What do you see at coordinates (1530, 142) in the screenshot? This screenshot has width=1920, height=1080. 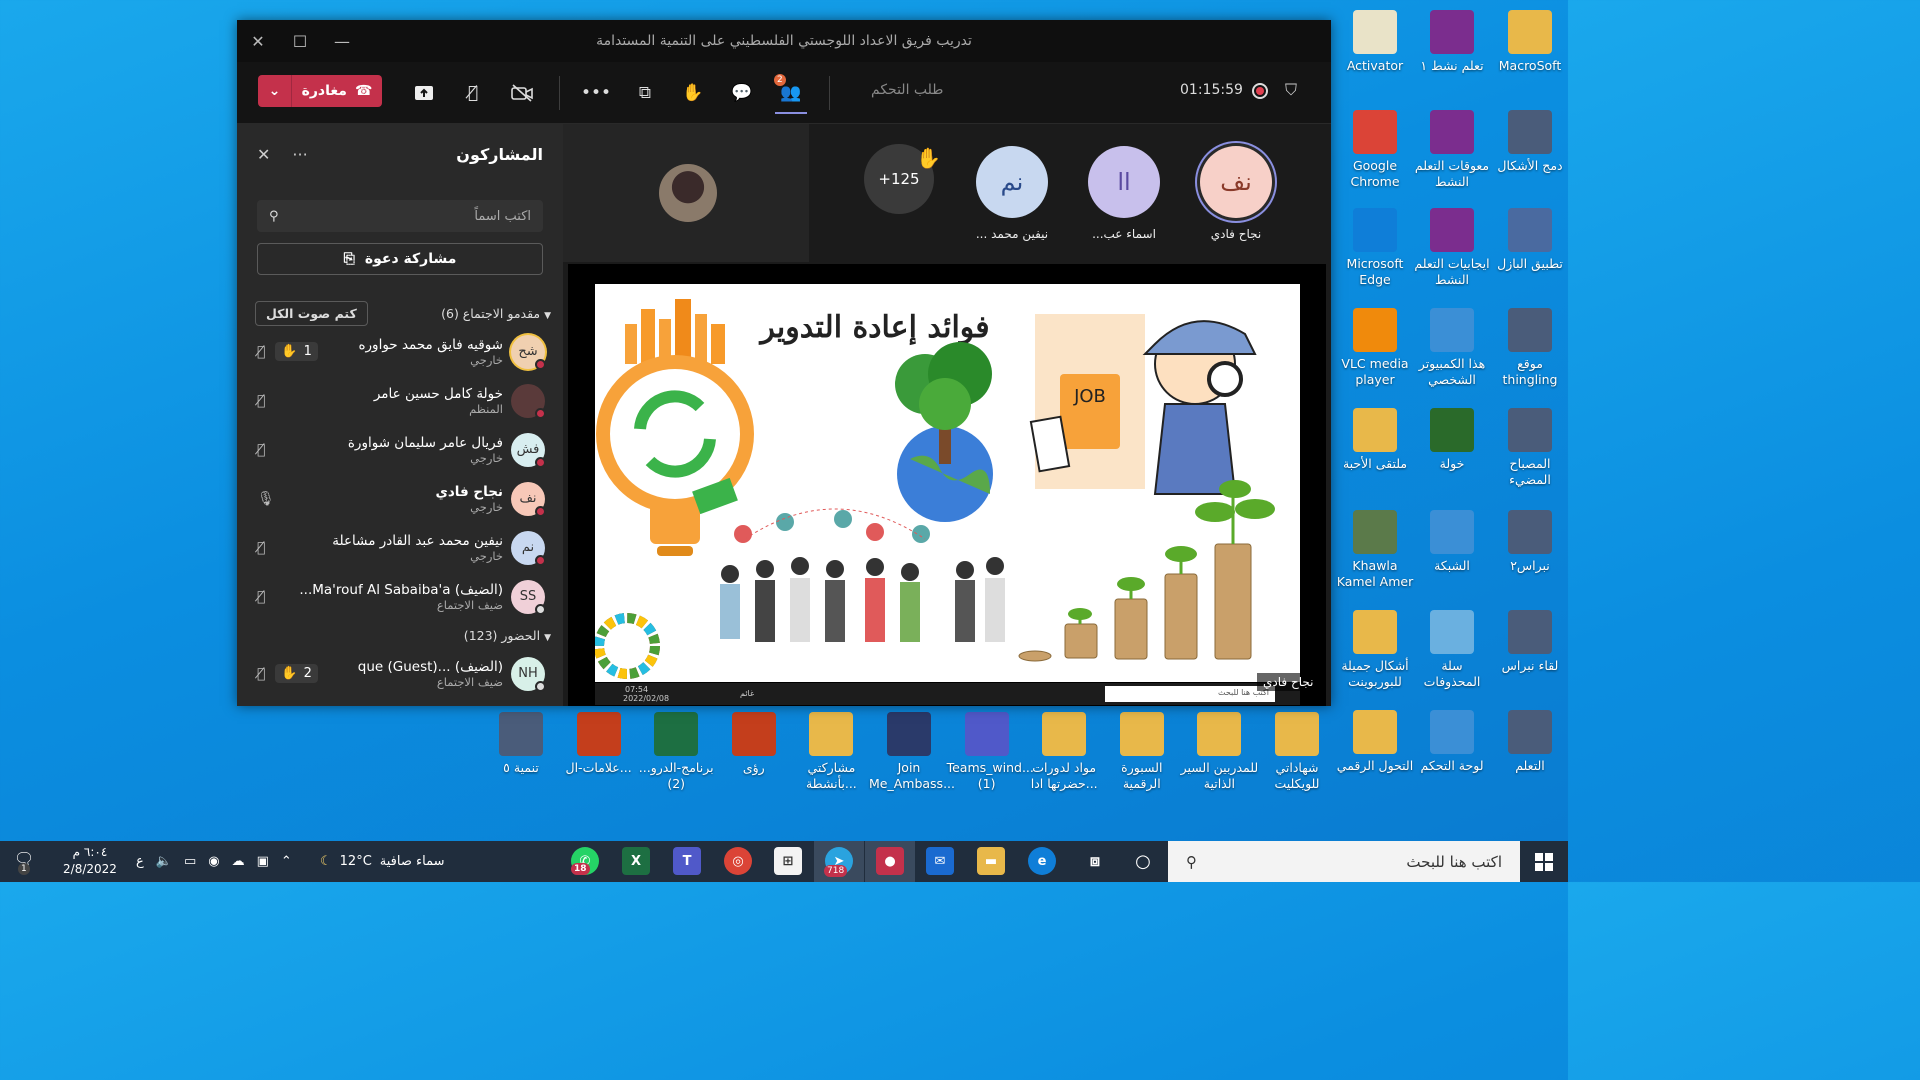 I see `desktop-icon: دمج الأشكال` at bounding box center [1530, 142].